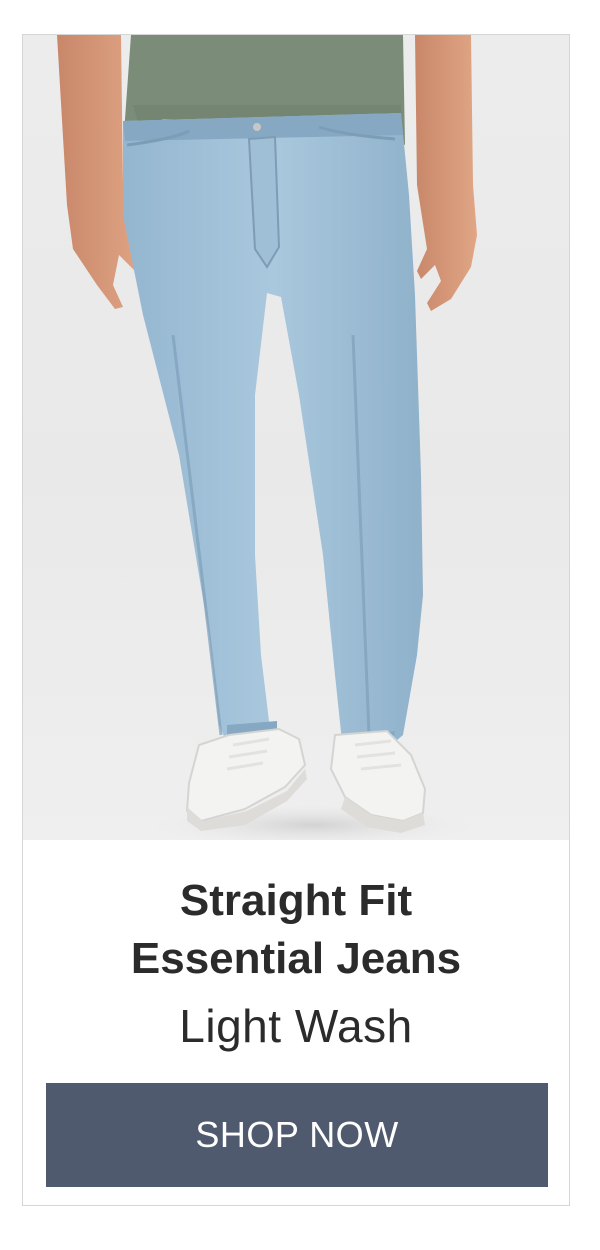 This screenshot has width=600, height=1250. Describe the element at coordinates (297, 1135) in the screenshot. I see `shop-now-button: SHOP NOW` at that location.